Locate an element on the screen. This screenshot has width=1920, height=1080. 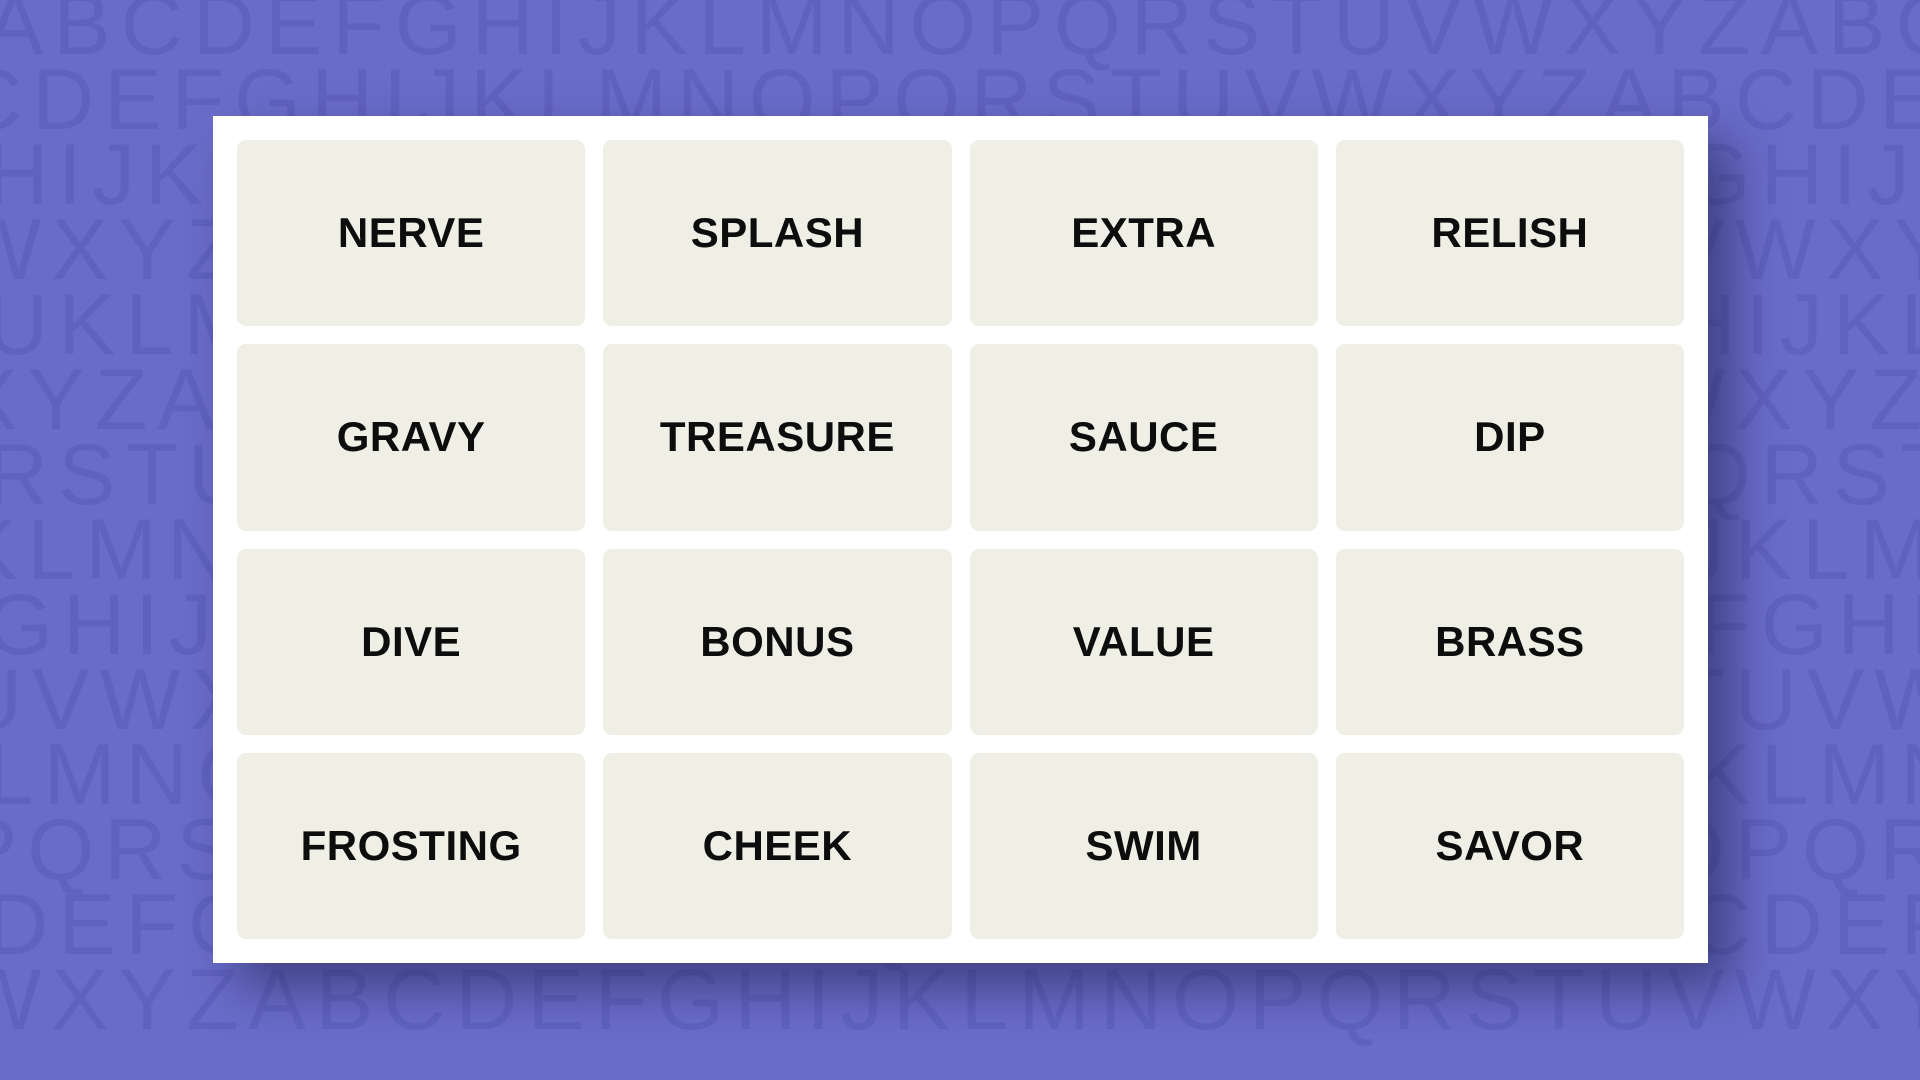
word-tile-label: DIP is located at coordinates (1510, 437).